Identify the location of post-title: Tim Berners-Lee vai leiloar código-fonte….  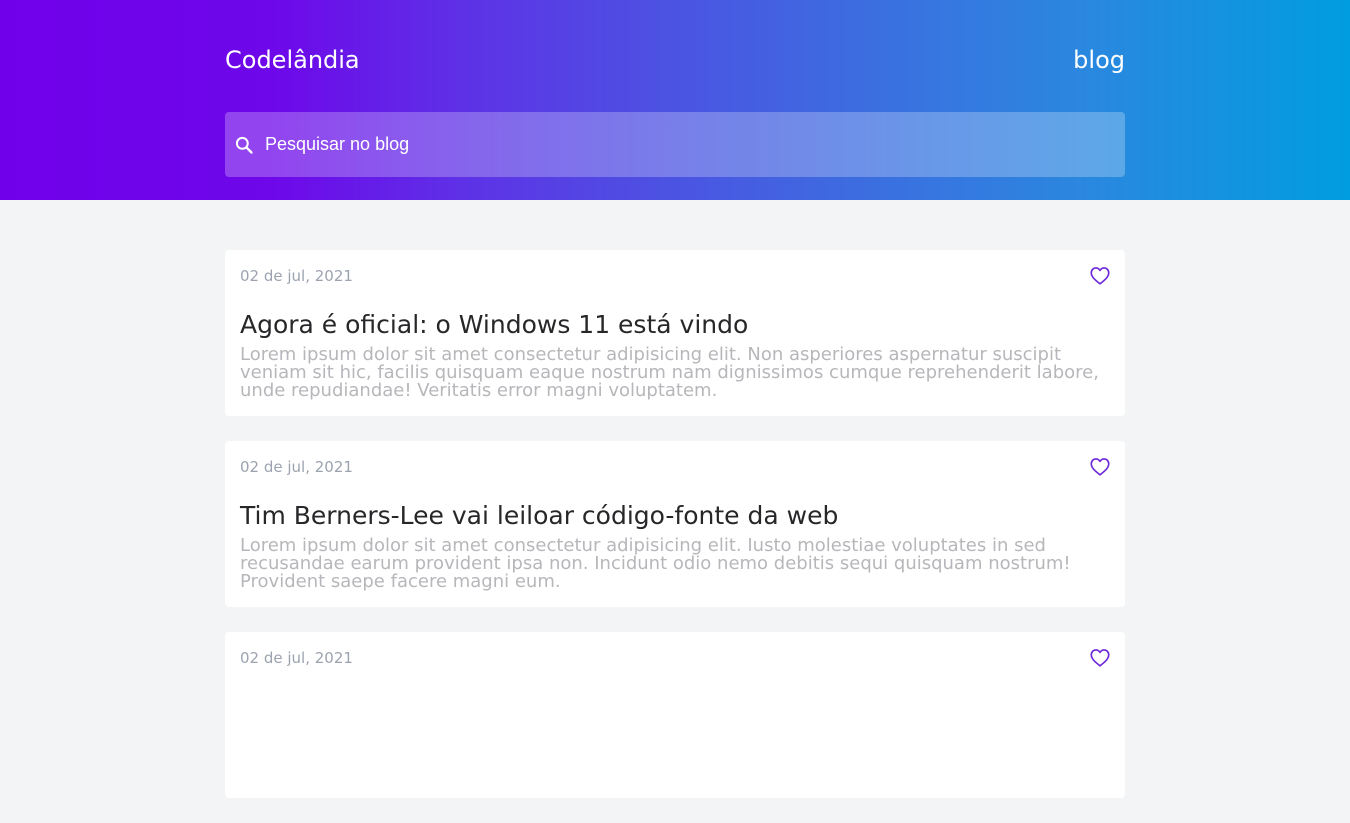
(539, 516).